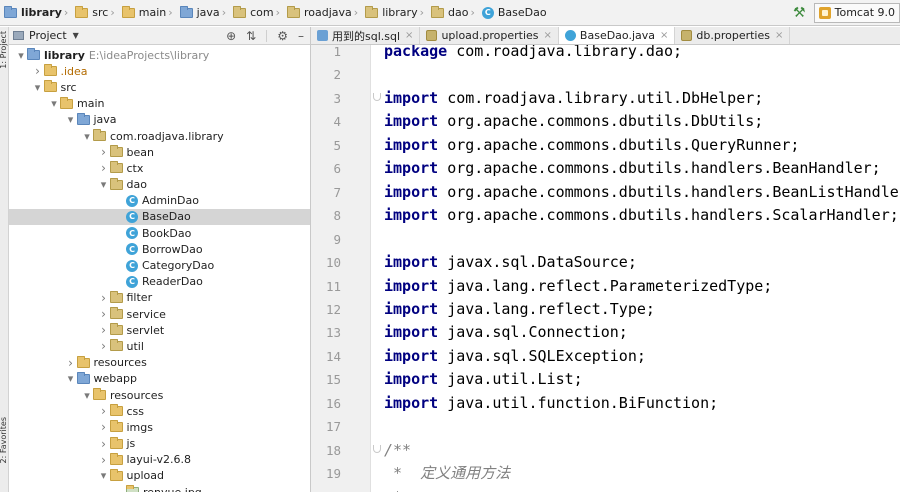  Describe the element at coordinates (159, 265) in the screenshot. I see `tree-item: C CategoryDao` at that location.